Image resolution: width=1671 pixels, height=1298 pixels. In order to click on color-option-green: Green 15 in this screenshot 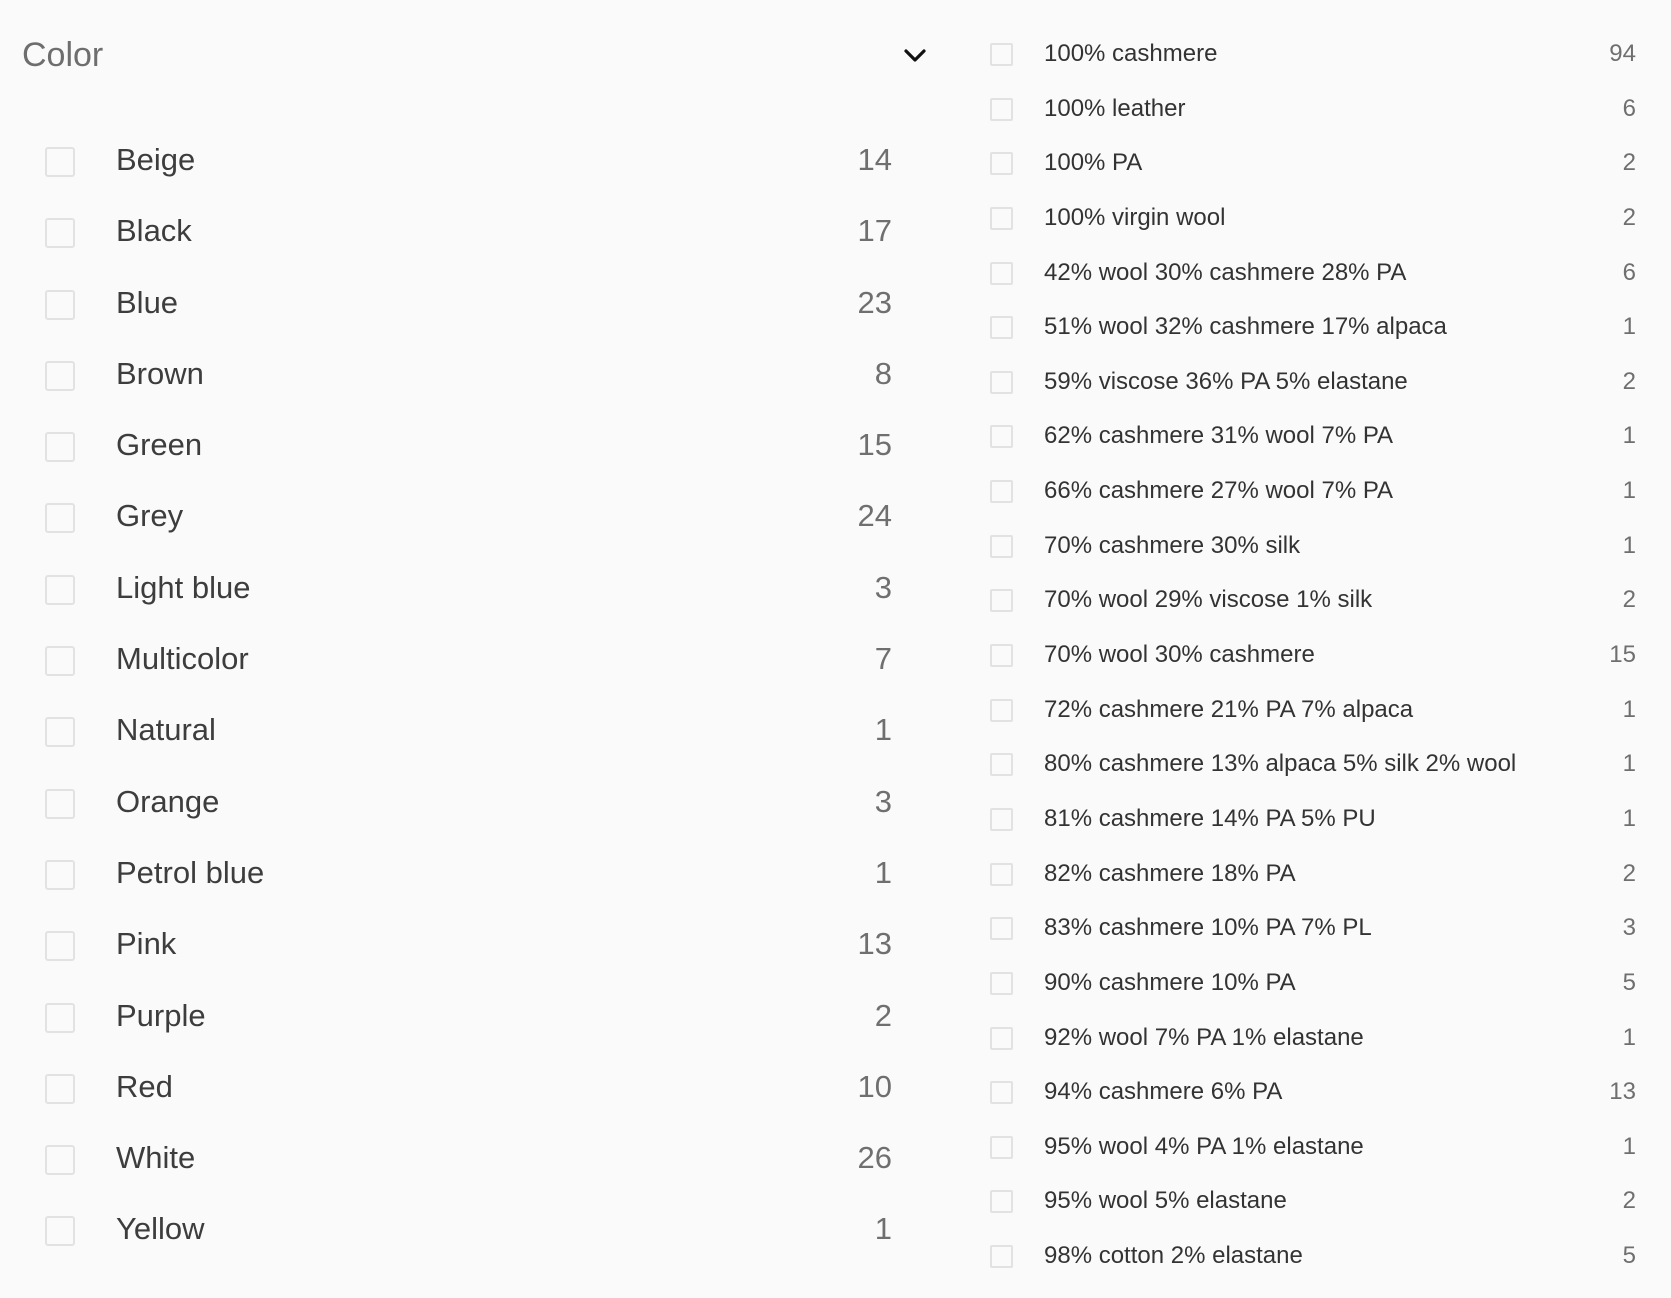, I will do `click(470, 444)`.